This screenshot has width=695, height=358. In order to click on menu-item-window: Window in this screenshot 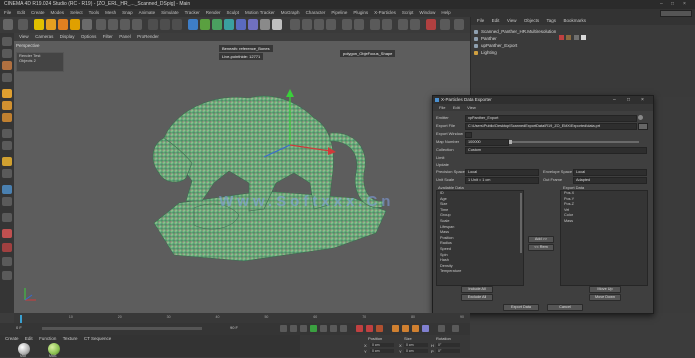, I will do `click(427, 13)`.